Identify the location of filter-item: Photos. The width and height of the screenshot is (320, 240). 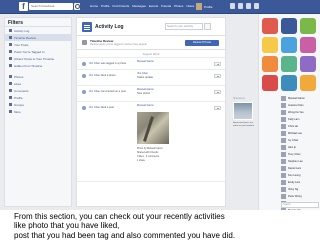
(38, 76).